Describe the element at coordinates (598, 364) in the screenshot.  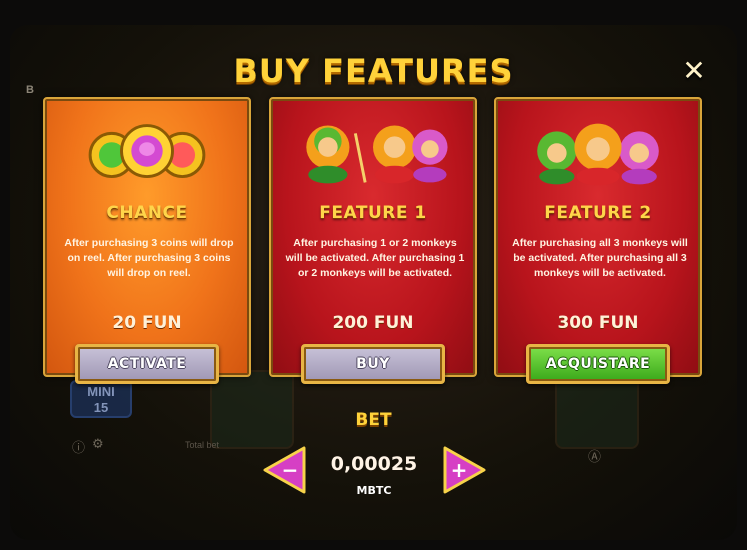
I see `acquistare-button: ACQUISTARE` at that location.